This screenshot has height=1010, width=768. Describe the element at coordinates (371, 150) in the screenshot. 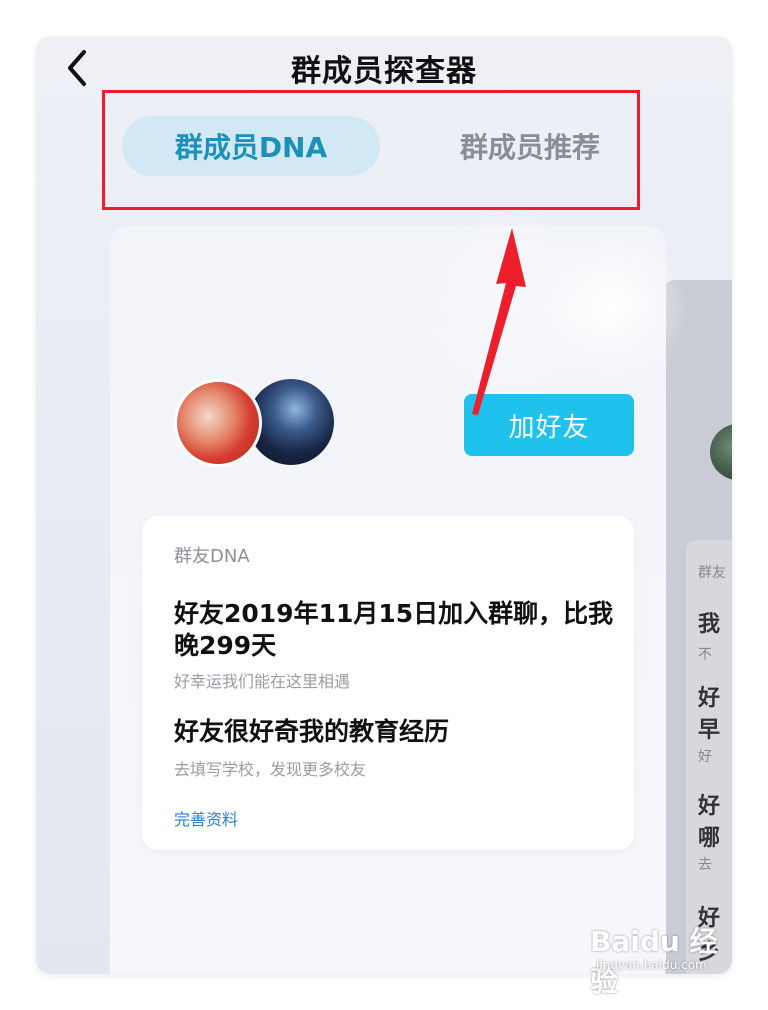

I see `annotation-highlight-box` at that location.